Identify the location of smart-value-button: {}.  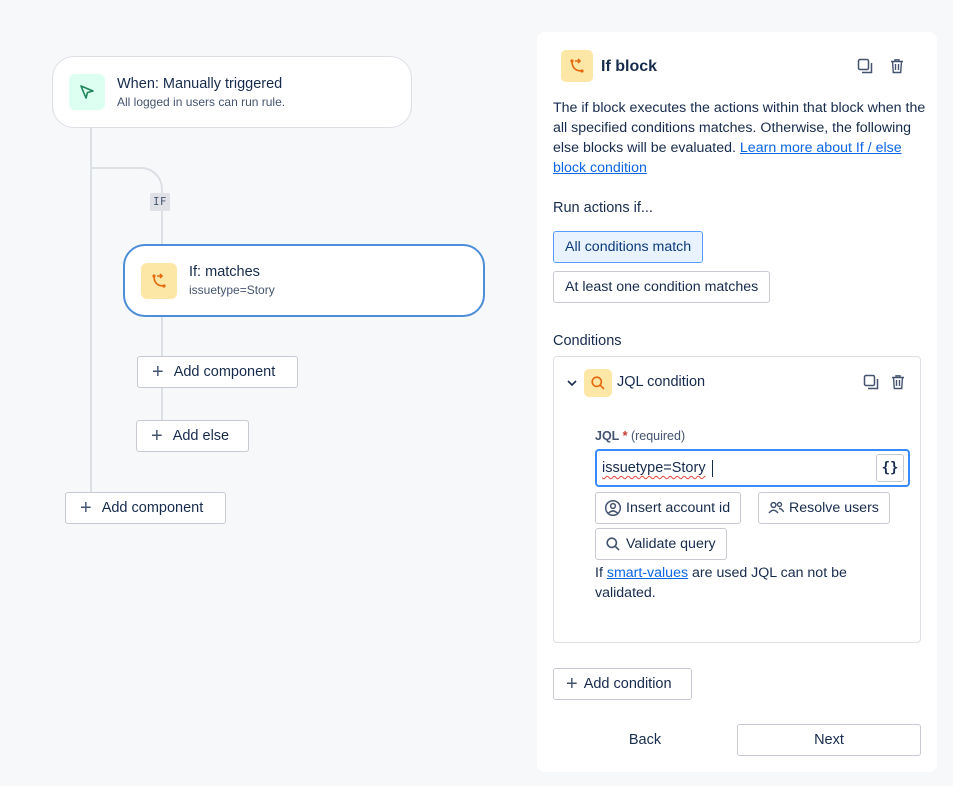
(890, 468).